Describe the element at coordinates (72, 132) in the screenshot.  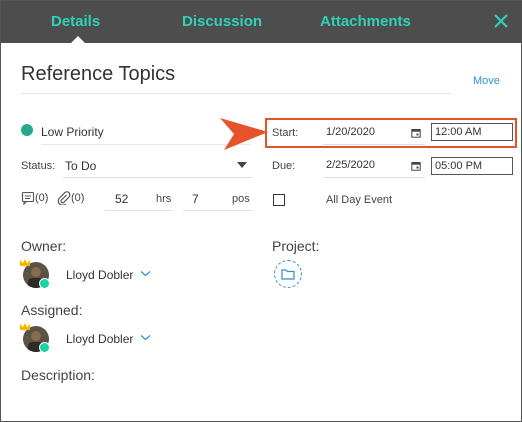
I see `priority-select: Low Priority` at that location.